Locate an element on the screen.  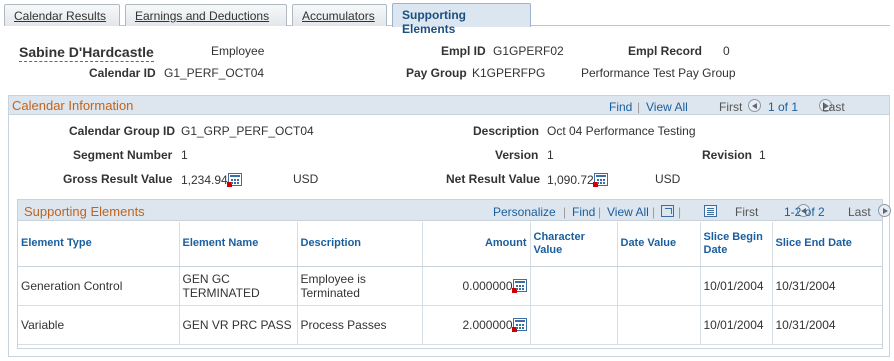
gross-result-value: 1,234.94 is located at coordinates (211, 180).